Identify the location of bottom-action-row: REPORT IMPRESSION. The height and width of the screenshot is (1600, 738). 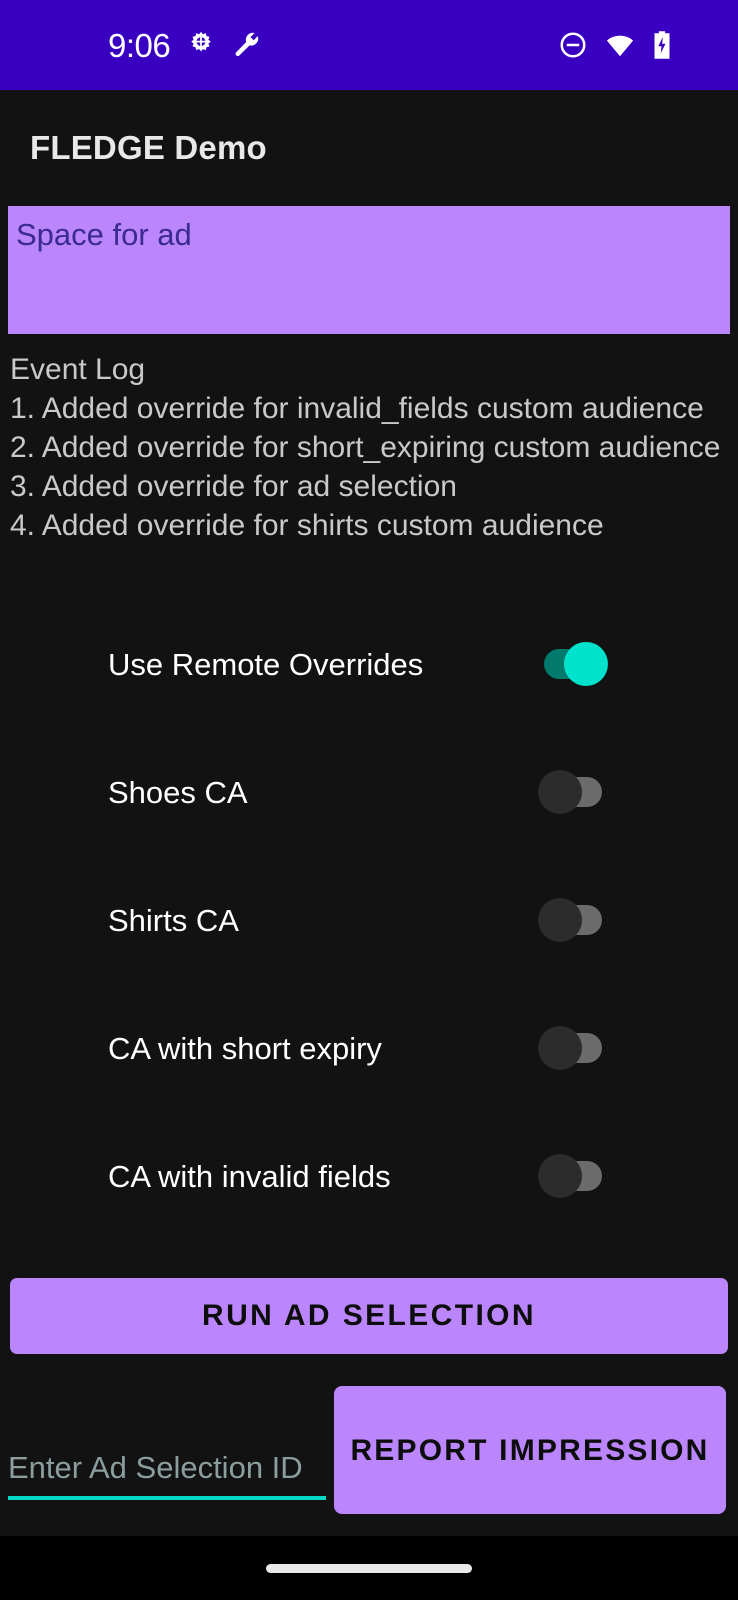
(369, 1461).